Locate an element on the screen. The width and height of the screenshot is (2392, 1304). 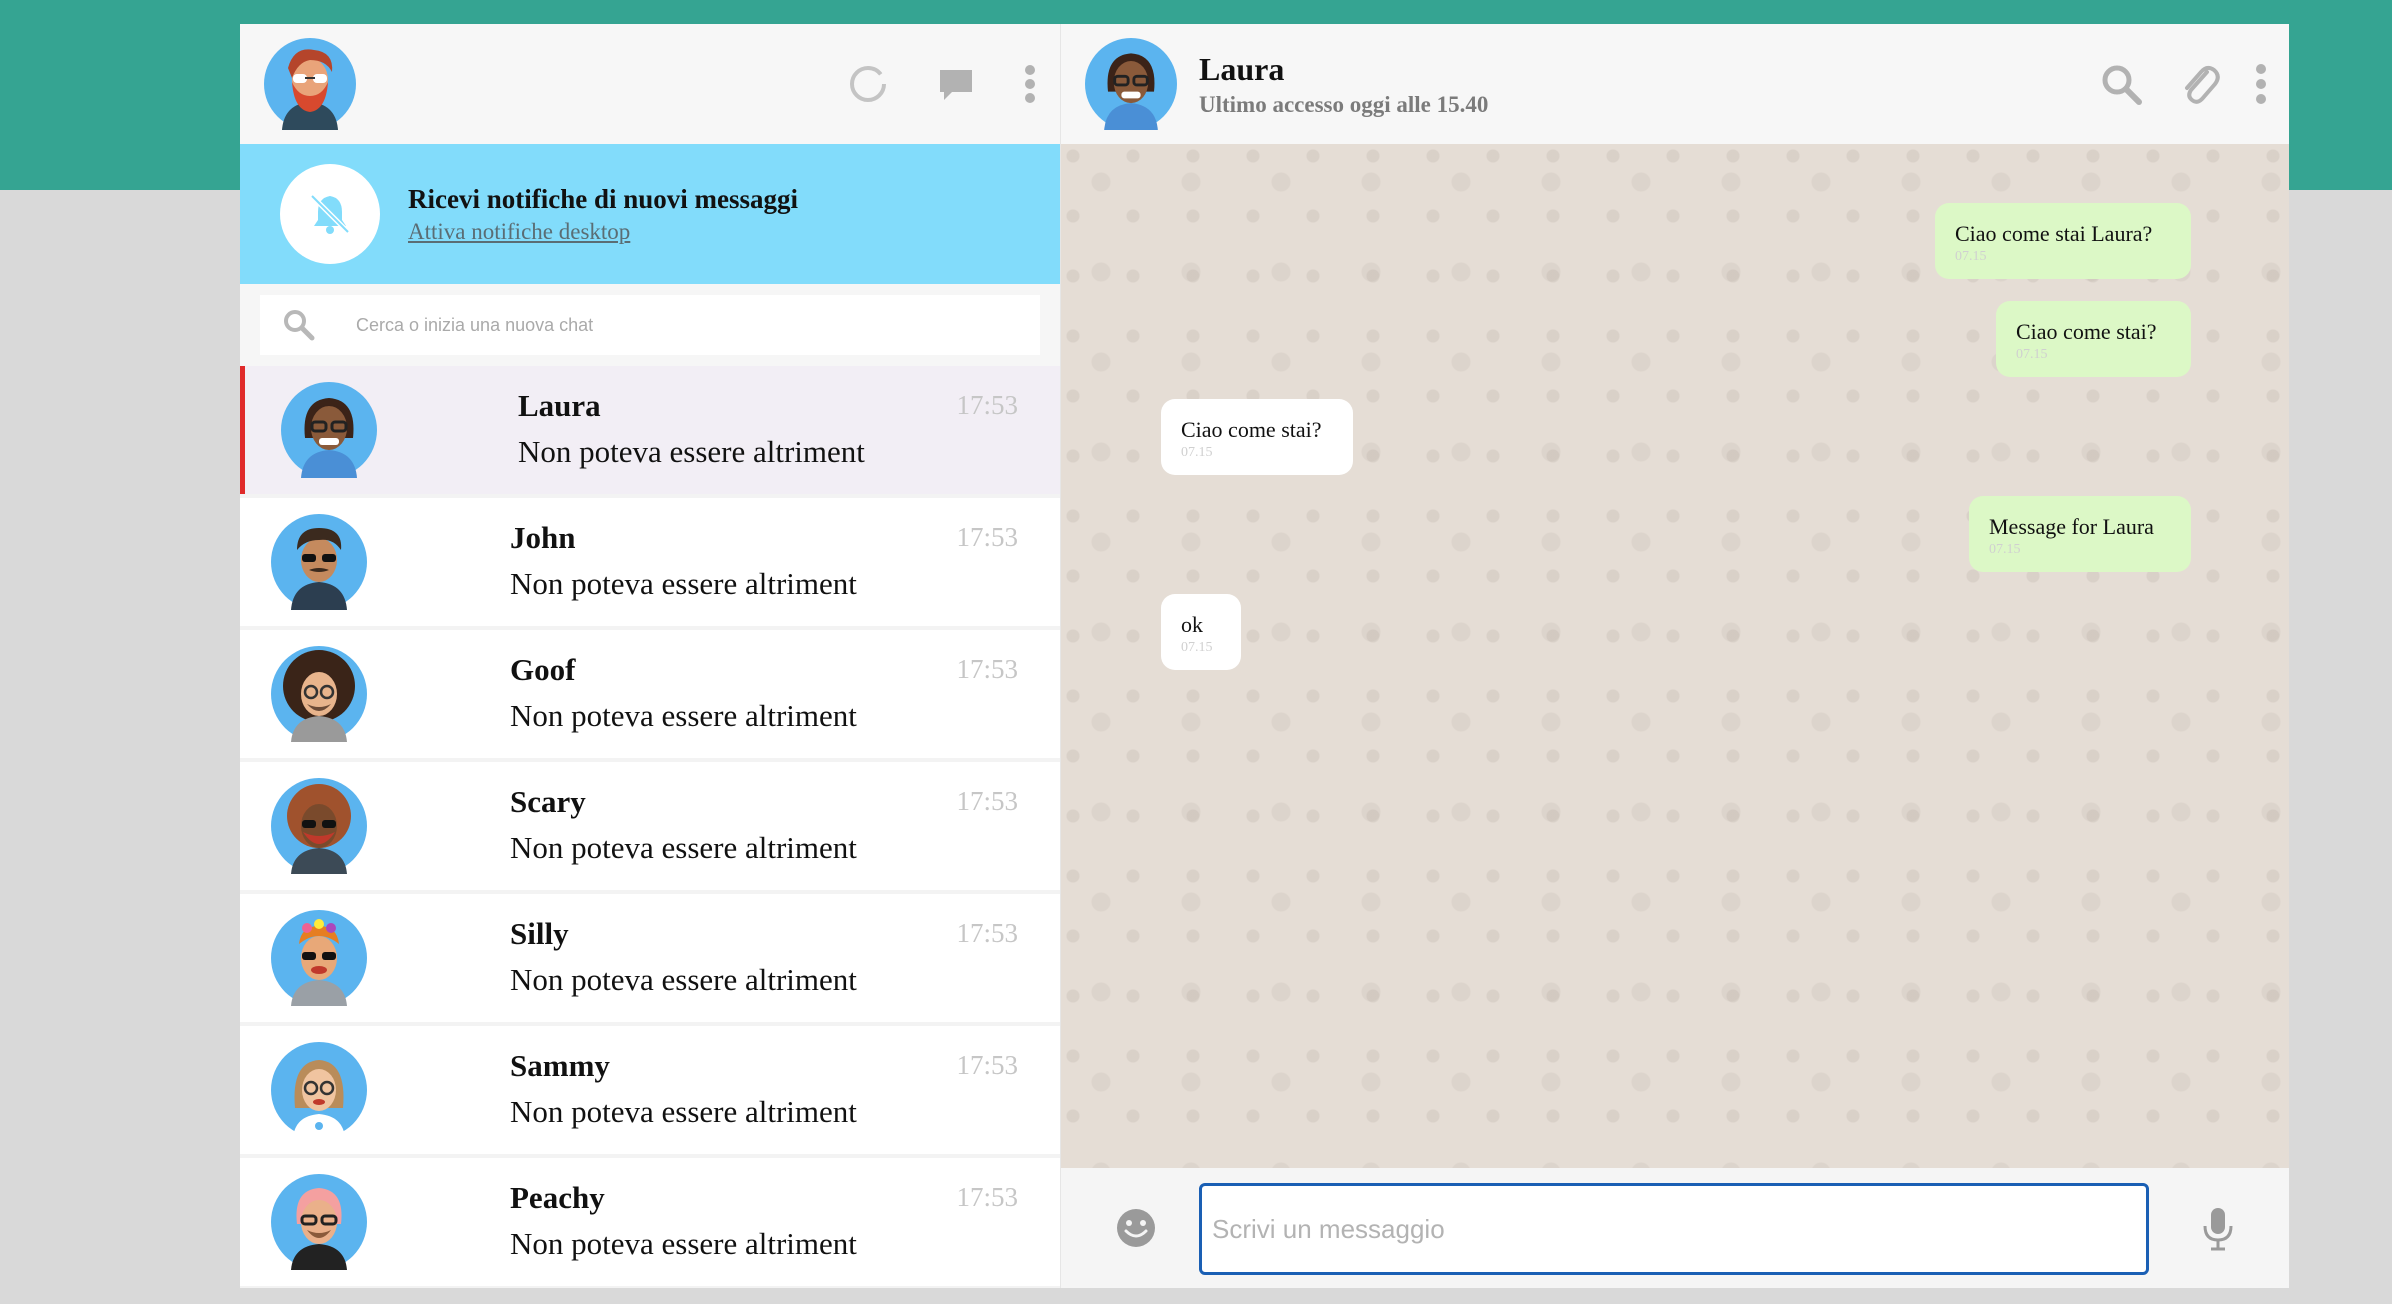
chat-info: Peachy Non poteva essere altriment is located at coordinates (683, 1221).